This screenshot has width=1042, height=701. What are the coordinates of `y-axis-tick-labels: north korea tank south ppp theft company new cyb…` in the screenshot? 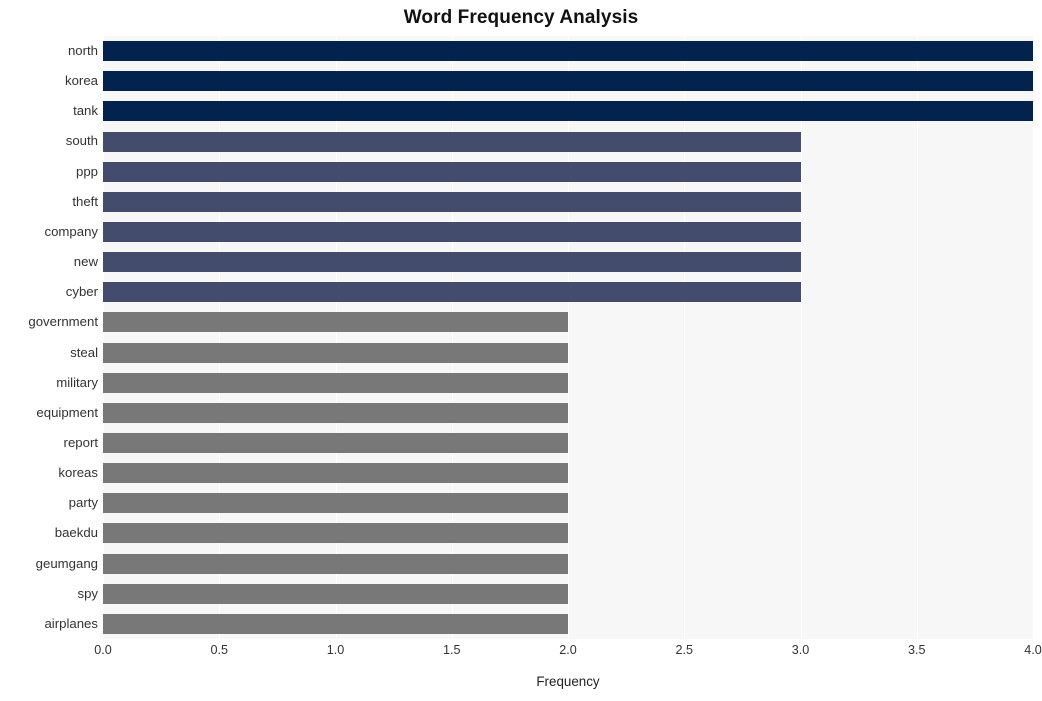 It's located at (49, 337).